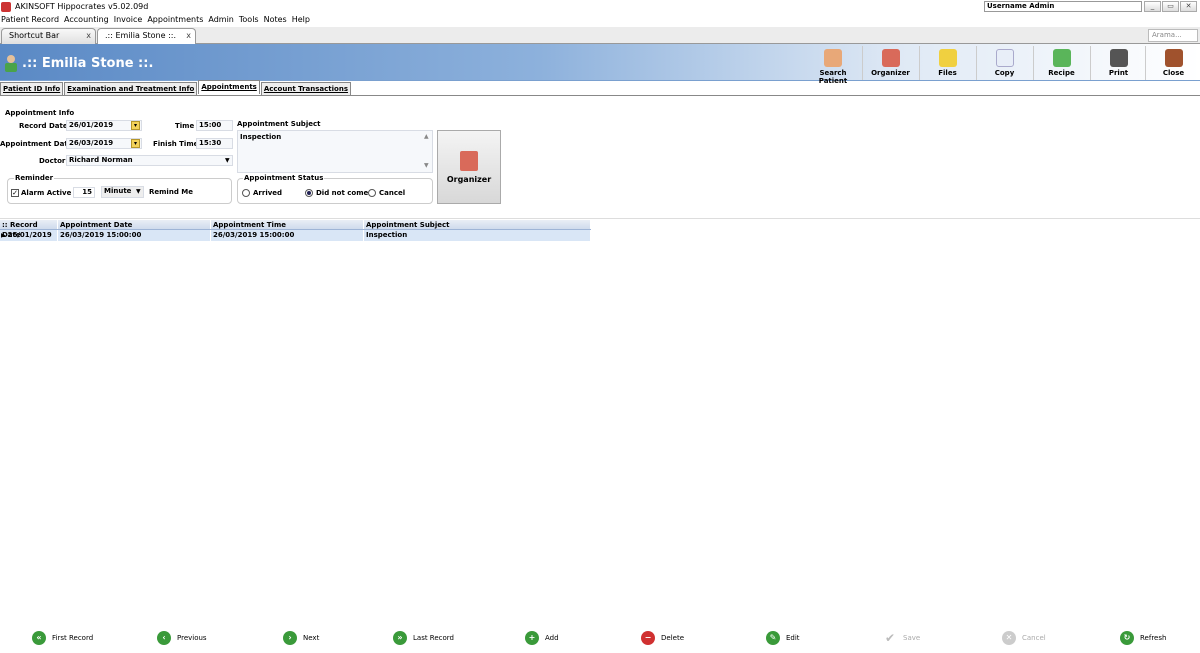 The image size is (1200, 653). I want to click on search-patient-button: Search Patient, so click(833, 65).